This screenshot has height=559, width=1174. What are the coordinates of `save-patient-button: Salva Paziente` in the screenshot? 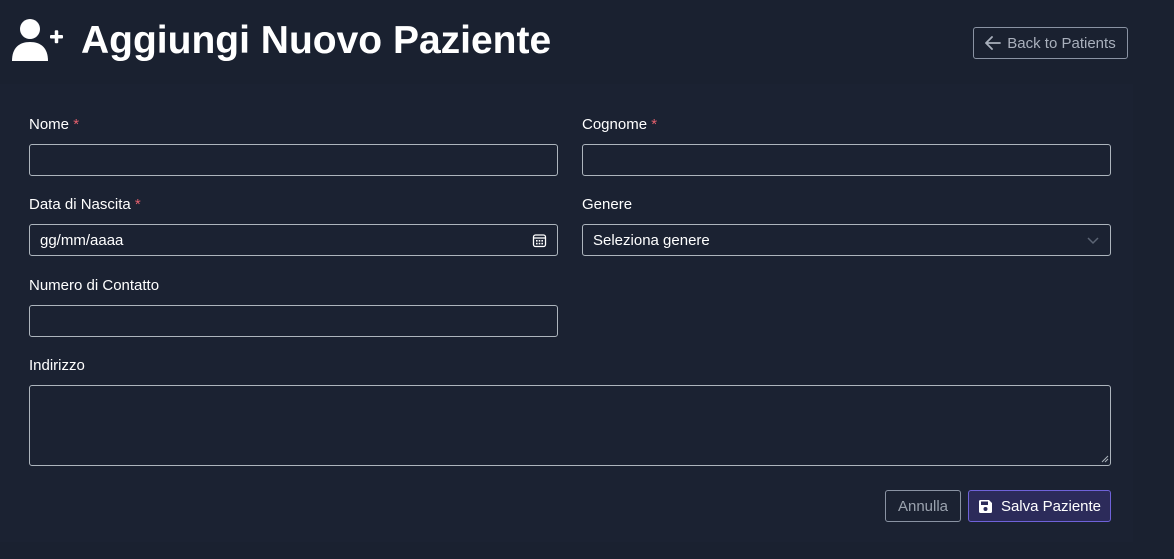 It's located at (1039, 506).